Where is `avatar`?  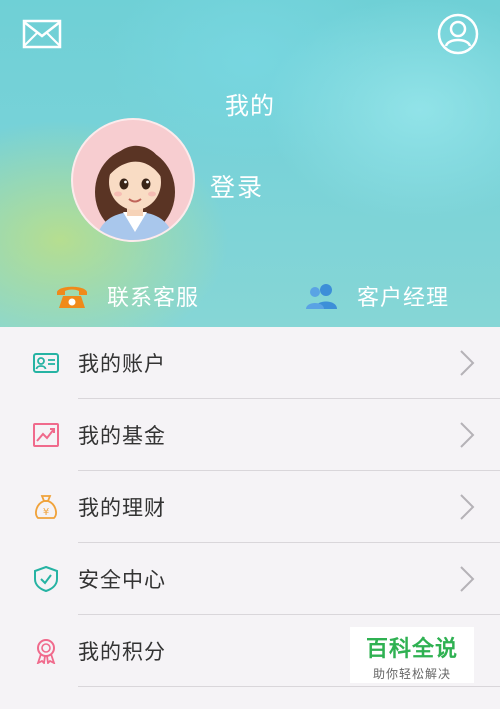
avatar is located at coordinates (133, 180).